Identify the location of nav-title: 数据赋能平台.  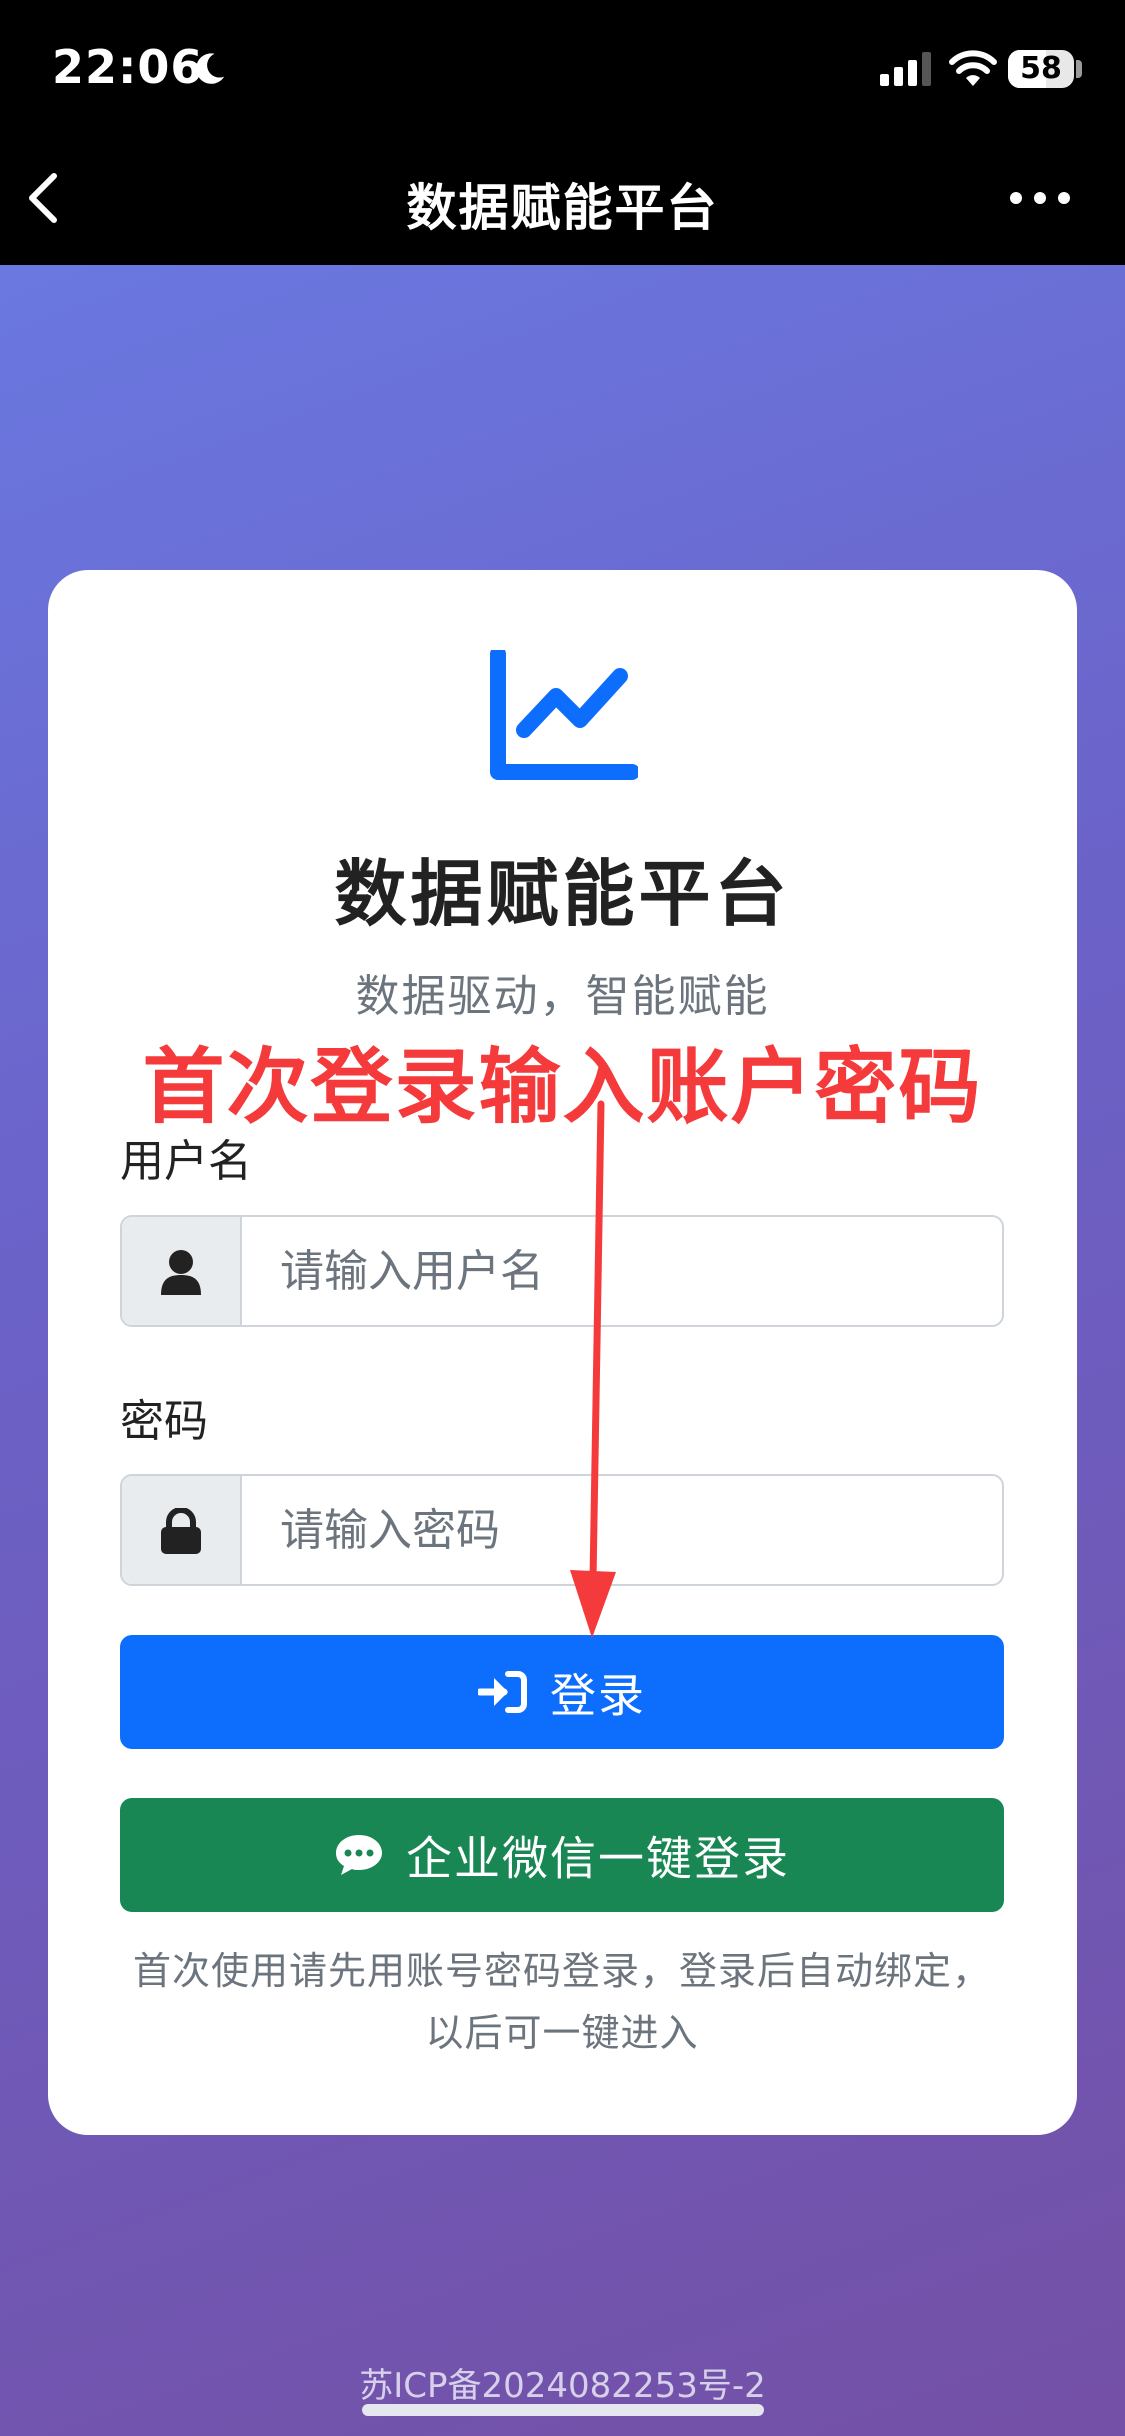
(562, 208).